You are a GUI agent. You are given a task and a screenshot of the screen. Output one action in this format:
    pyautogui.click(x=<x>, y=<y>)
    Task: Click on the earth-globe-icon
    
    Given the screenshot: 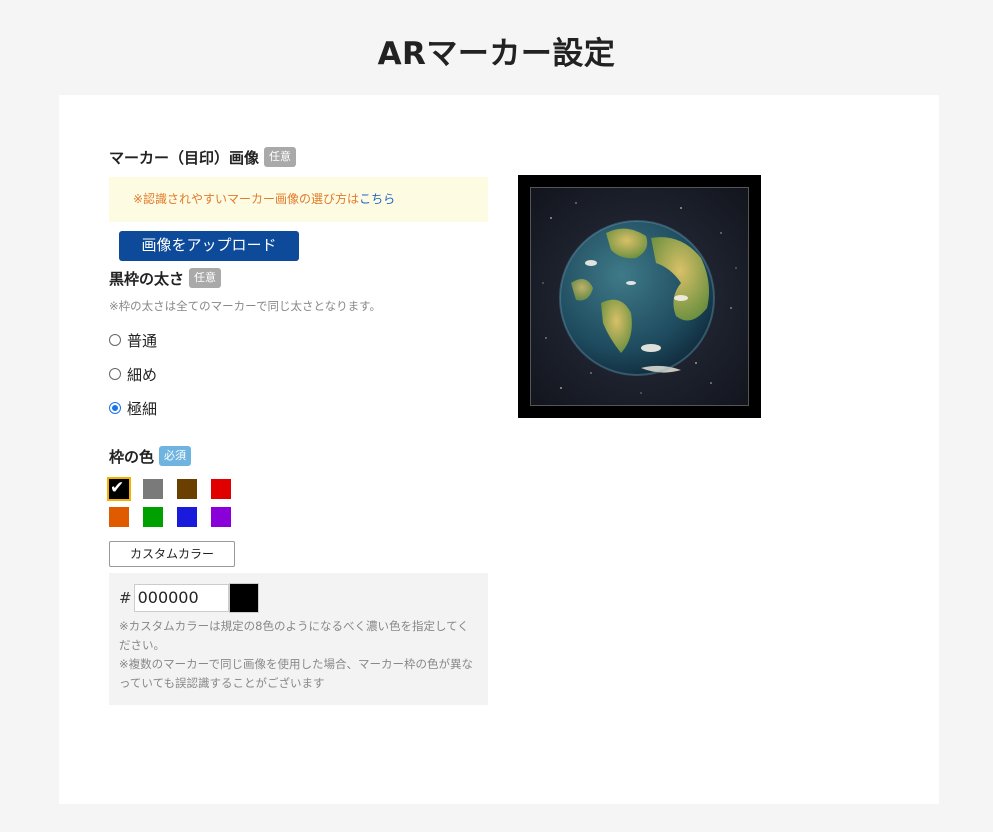 What is the action you would take?
    pyautogui.click(x=639, y=296)
    